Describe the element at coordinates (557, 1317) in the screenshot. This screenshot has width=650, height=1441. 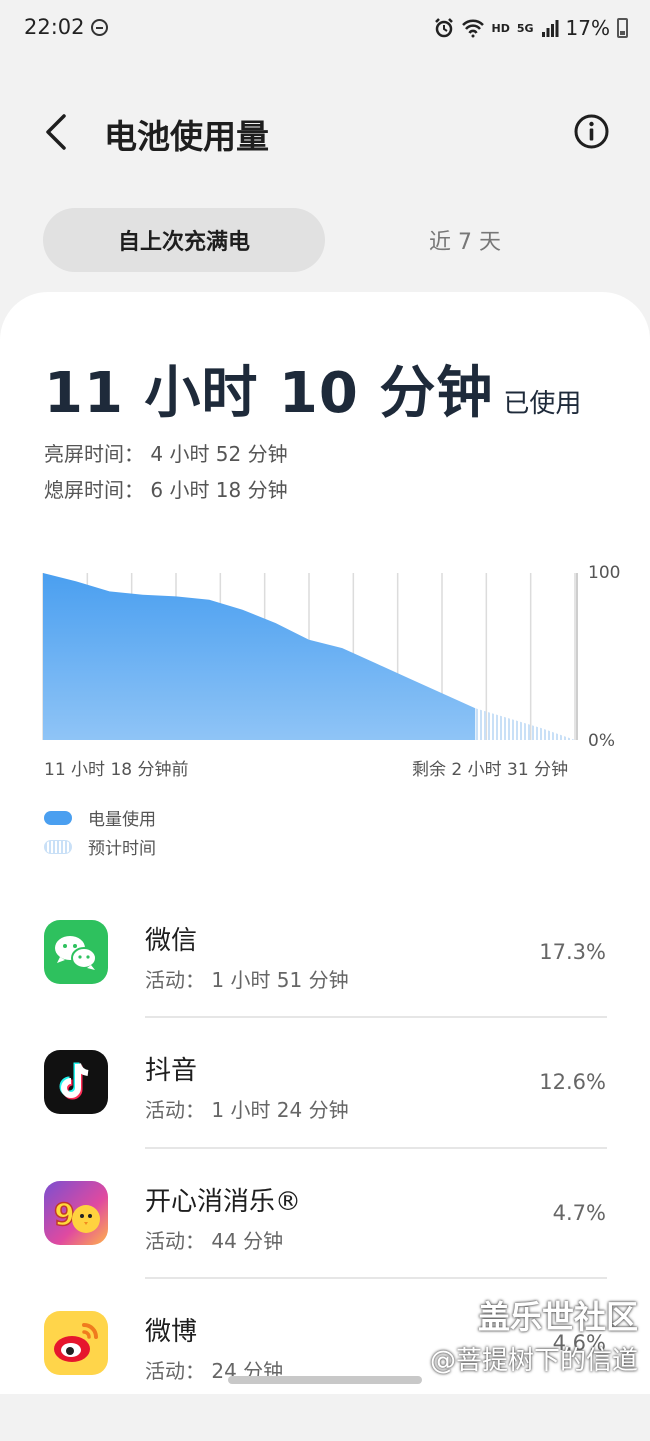
I see `watermark-community: 盖乐世社区` at that location.